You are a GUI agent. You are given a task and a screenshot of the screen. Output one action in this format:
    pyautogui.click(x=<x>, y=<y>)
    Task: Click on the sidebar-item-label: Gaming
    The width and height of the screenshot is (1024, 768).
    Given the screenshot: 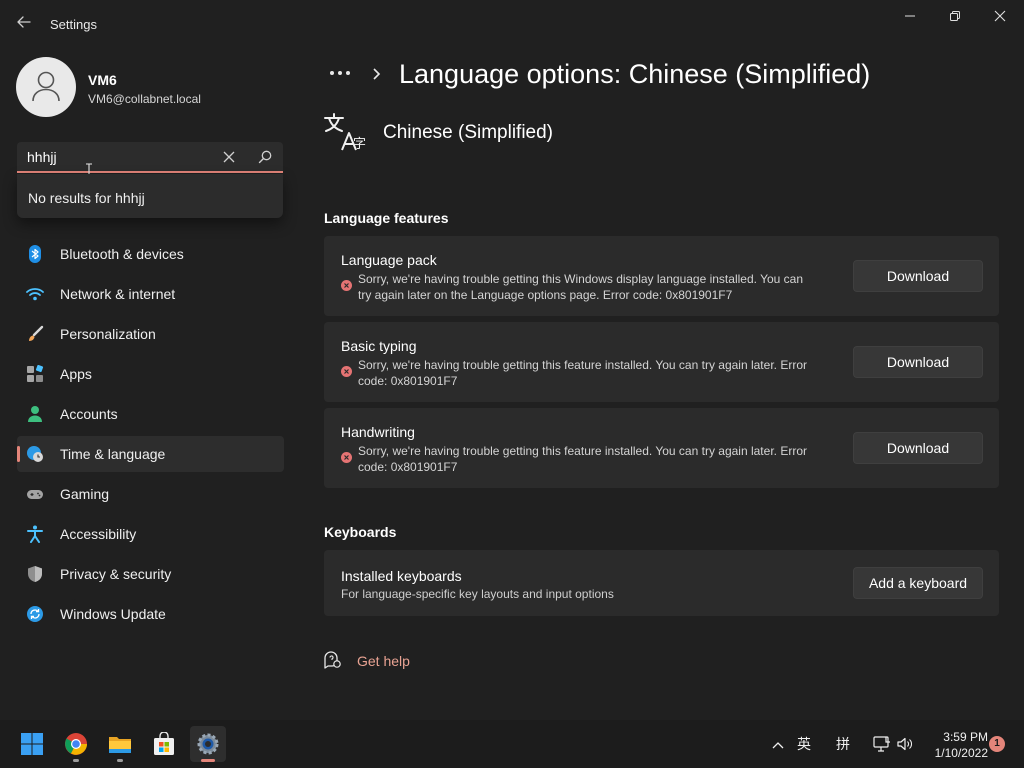 What is the action you would take?
    pyautogui.click(x=85, y=494)
    